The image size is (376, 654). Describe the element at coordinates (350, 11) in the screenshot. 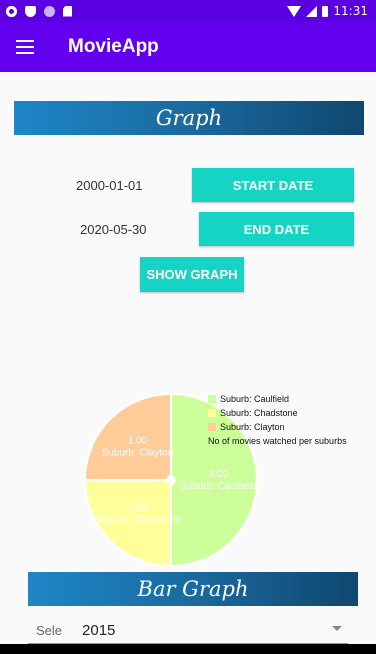

I see `status-time: 11:31` at that location.